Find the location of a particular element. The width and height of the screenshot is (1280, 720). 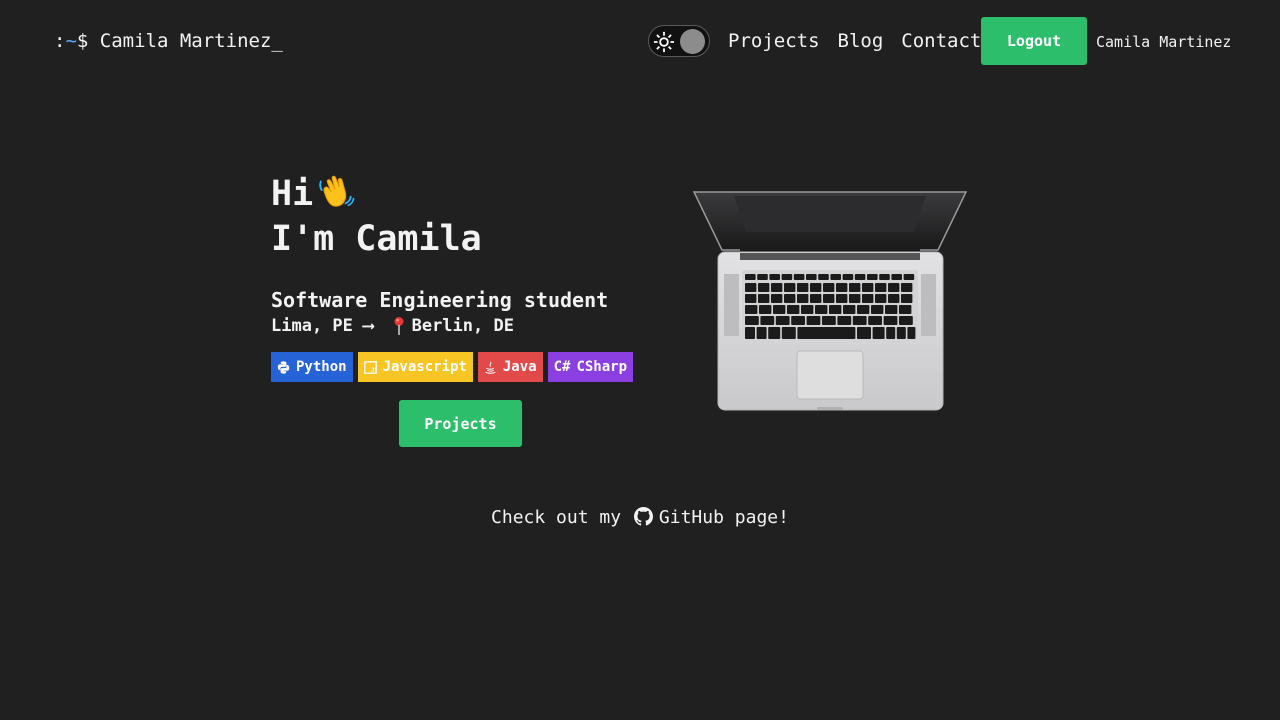

svg-text: JS is located at coordinates (373, 370).